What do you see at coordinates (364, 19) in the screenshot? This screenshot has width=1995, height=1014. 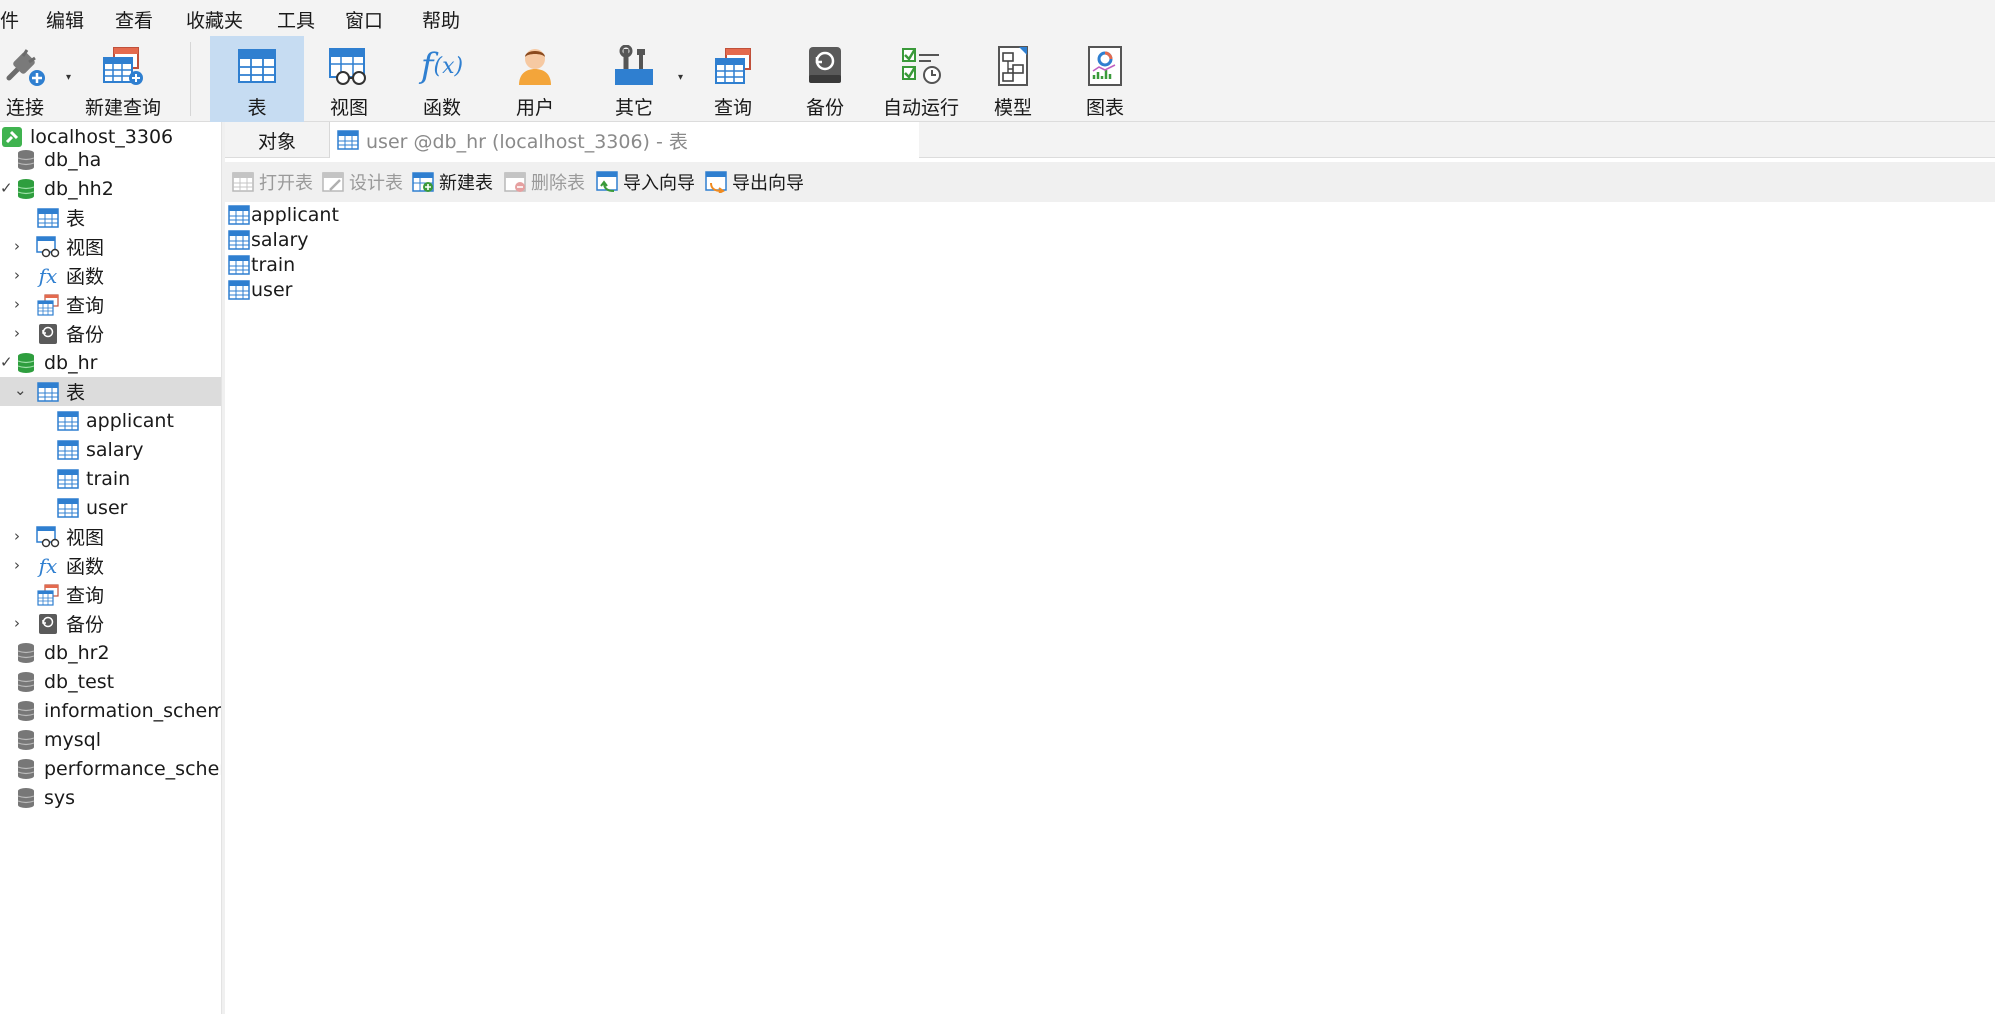 I see `menu-window: 窗口` at bounding box center [364, 19].